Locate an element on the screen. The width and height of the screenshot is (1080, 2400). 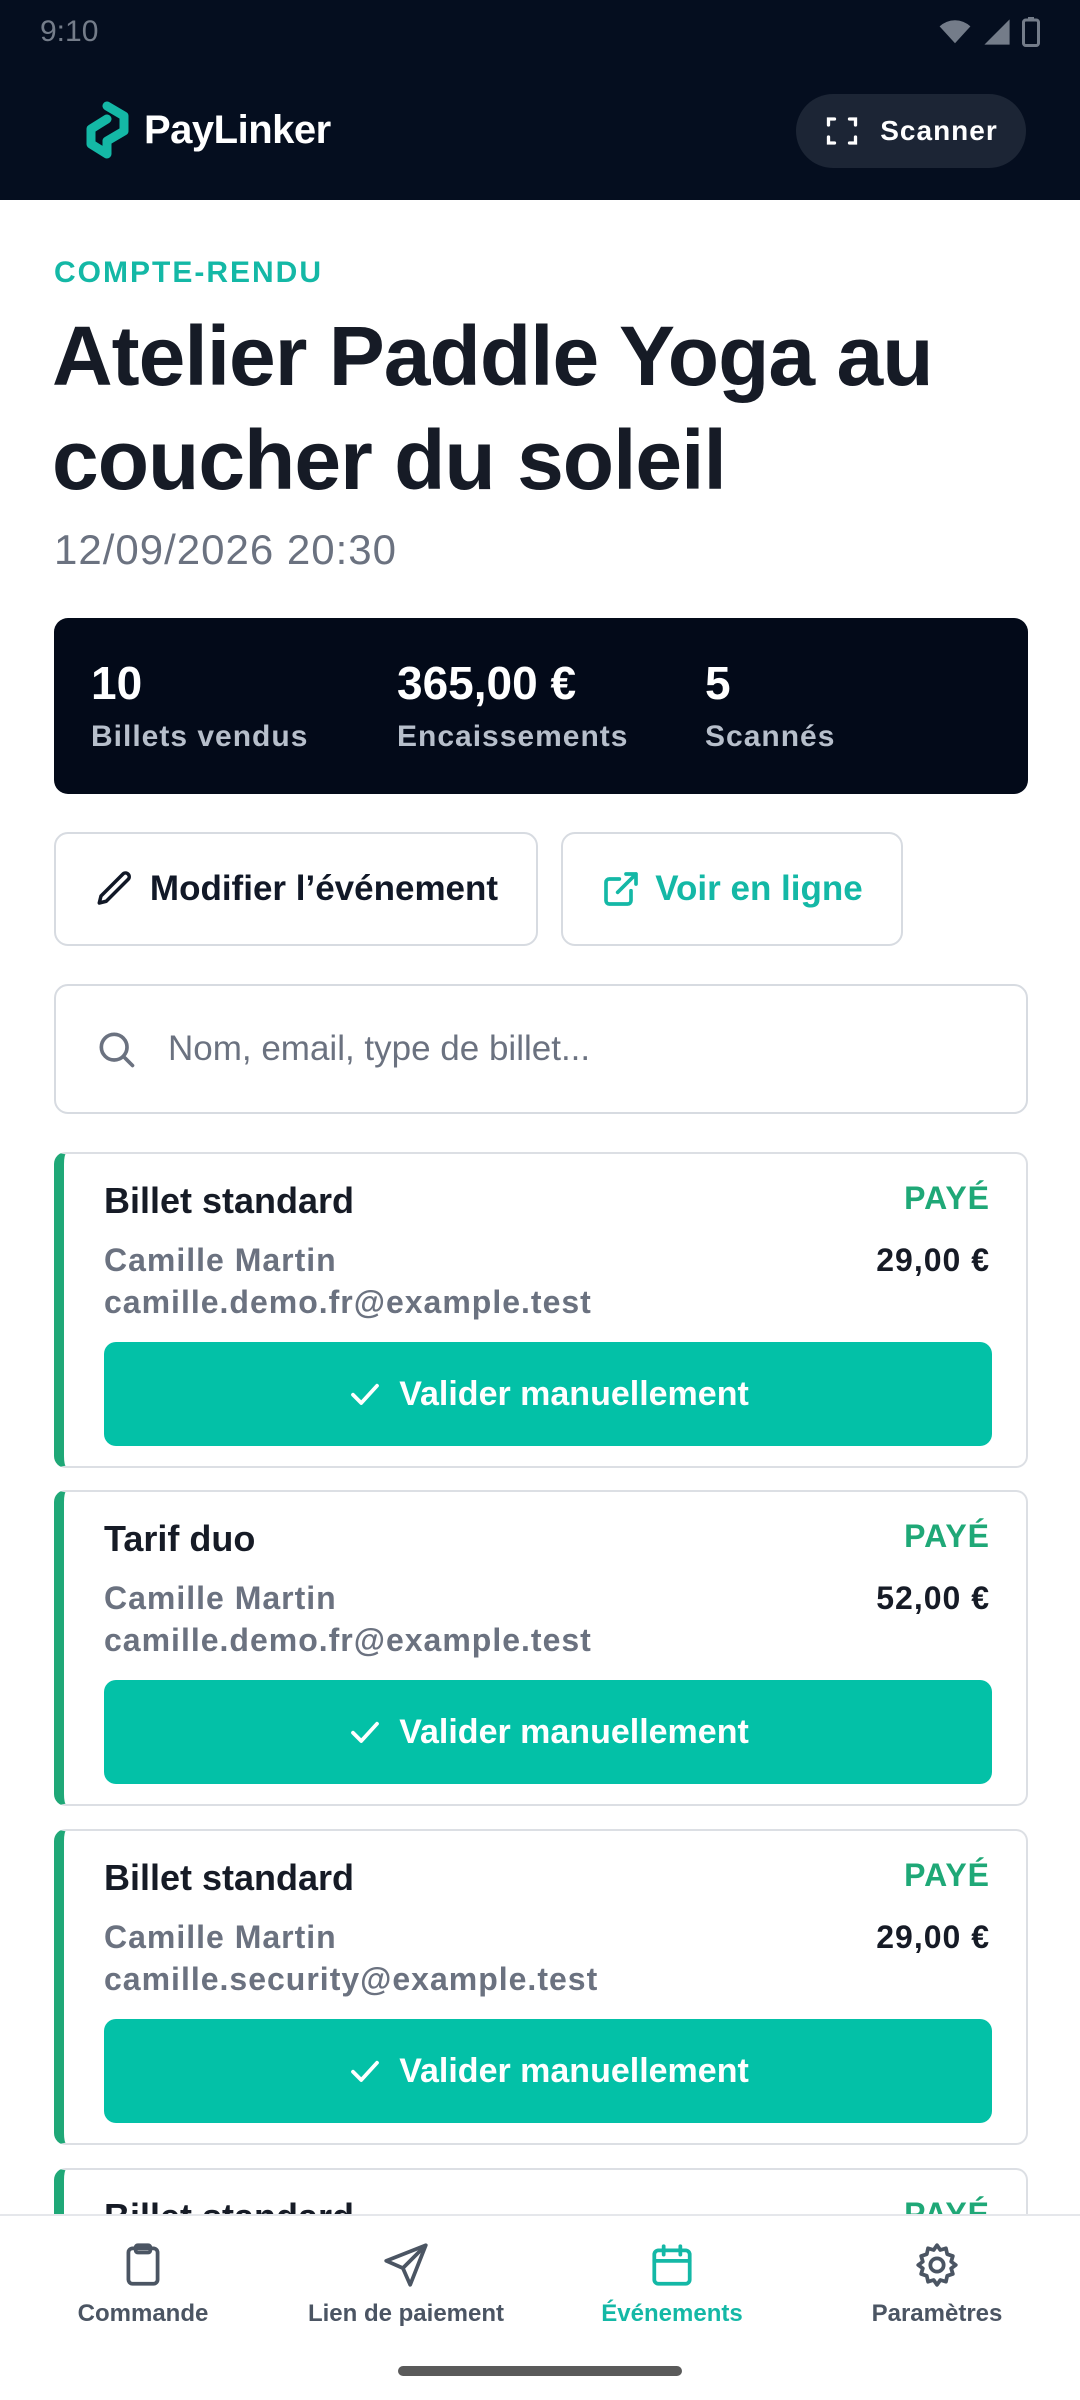
attendee-email: camille.security@example.test is located at coordinates (351, 1979).